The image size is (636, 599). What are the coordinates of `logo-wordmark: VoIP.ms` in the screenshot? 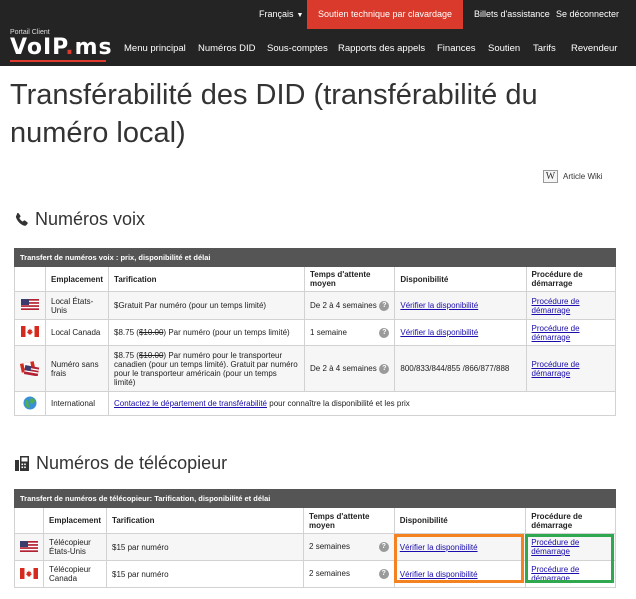 It's located at (61, 47).